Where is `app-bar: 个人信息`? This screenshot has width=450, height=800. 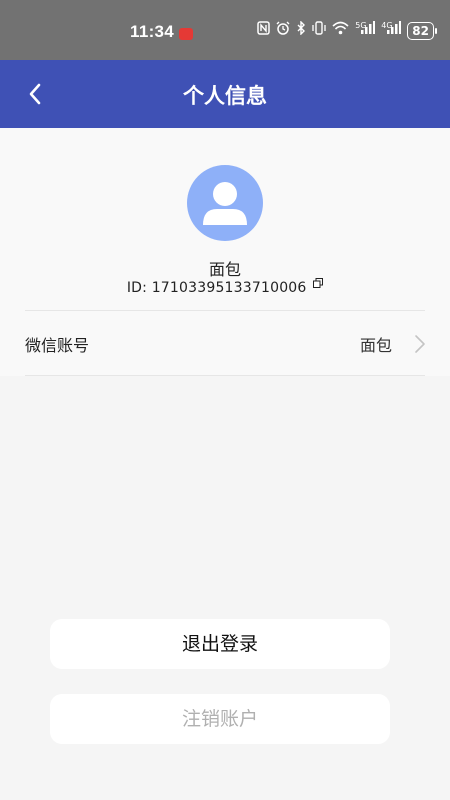 app-bar: 个人信息 is located at coordinates (225, 94).